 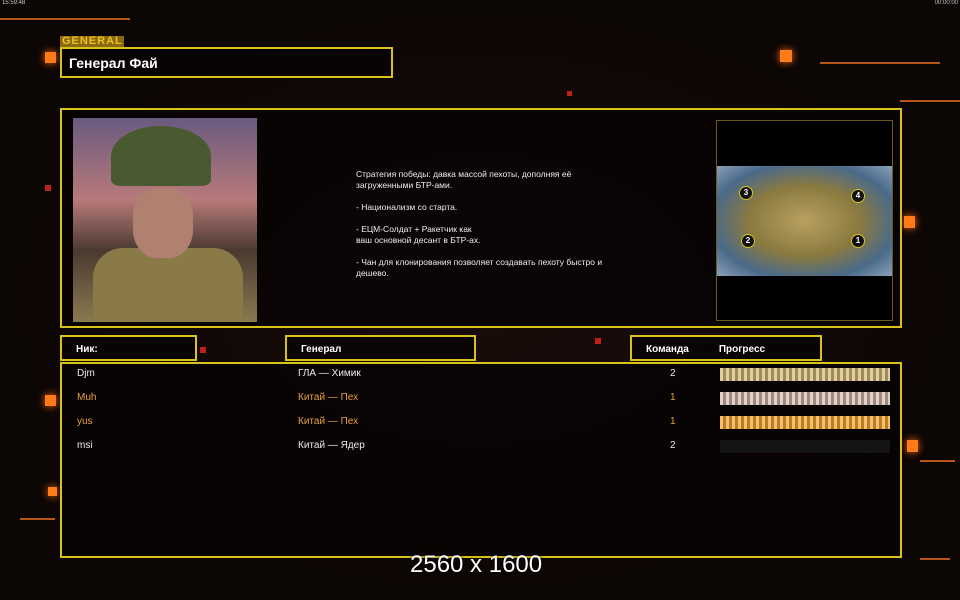 I want to click on status-clock-left: 15:59:48, so click(x=14, y=3).